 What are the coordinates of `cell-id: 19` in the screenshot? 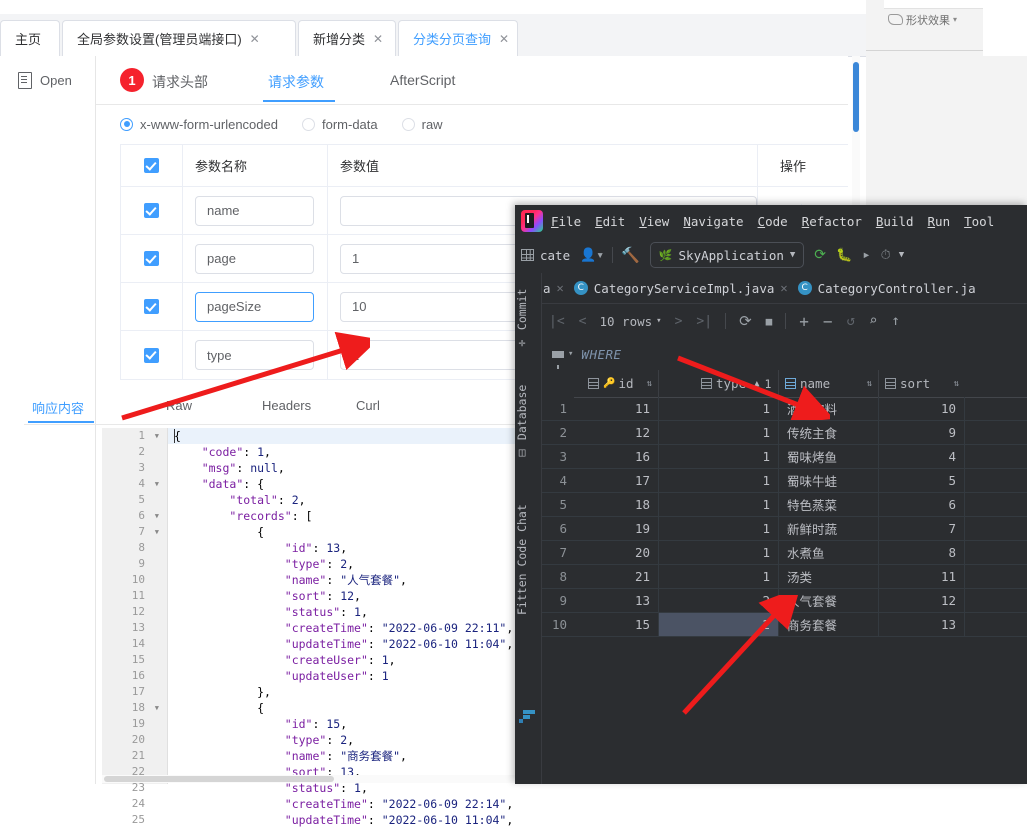 It's located at (616, 528).